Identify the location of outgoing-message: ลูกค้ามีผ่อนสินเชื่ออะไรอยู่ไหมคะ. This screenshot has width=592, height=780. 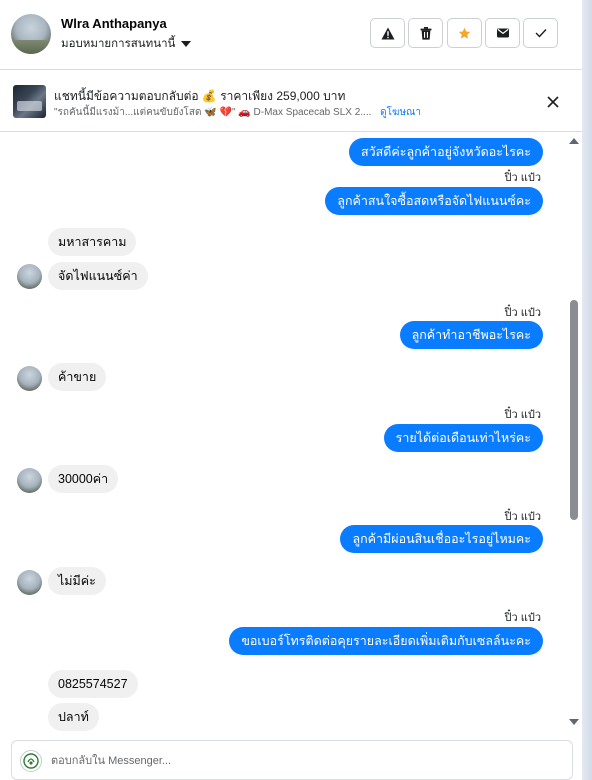
(441, 539).